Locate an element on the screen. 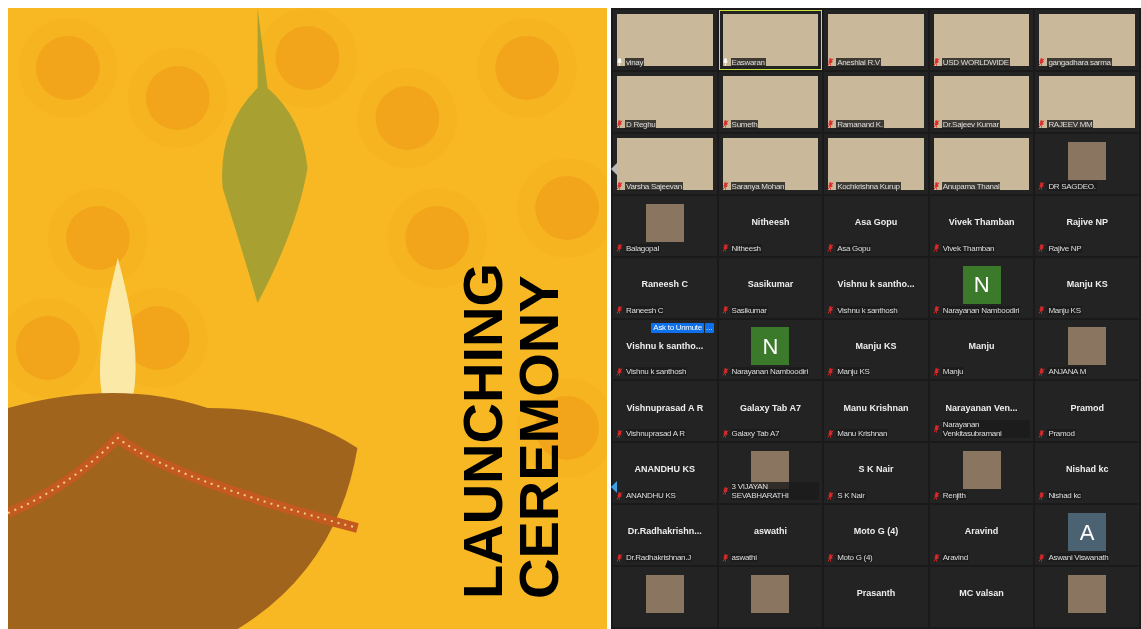  participant-display-name: Rajive NP is located at coordinates (1087, 222).